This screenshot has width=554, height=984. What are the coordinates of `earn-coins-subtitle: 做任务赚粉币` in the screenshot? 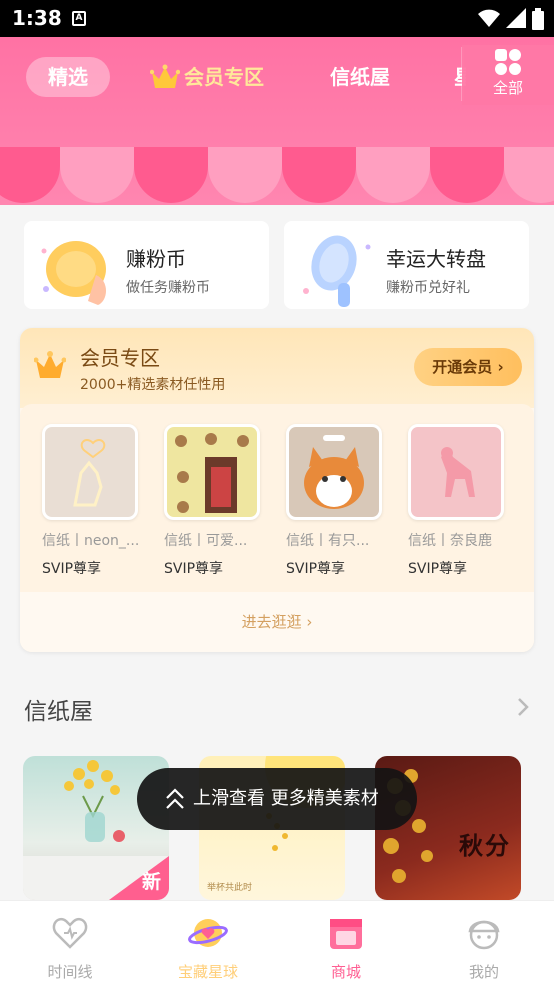 It's located at (168, 288).